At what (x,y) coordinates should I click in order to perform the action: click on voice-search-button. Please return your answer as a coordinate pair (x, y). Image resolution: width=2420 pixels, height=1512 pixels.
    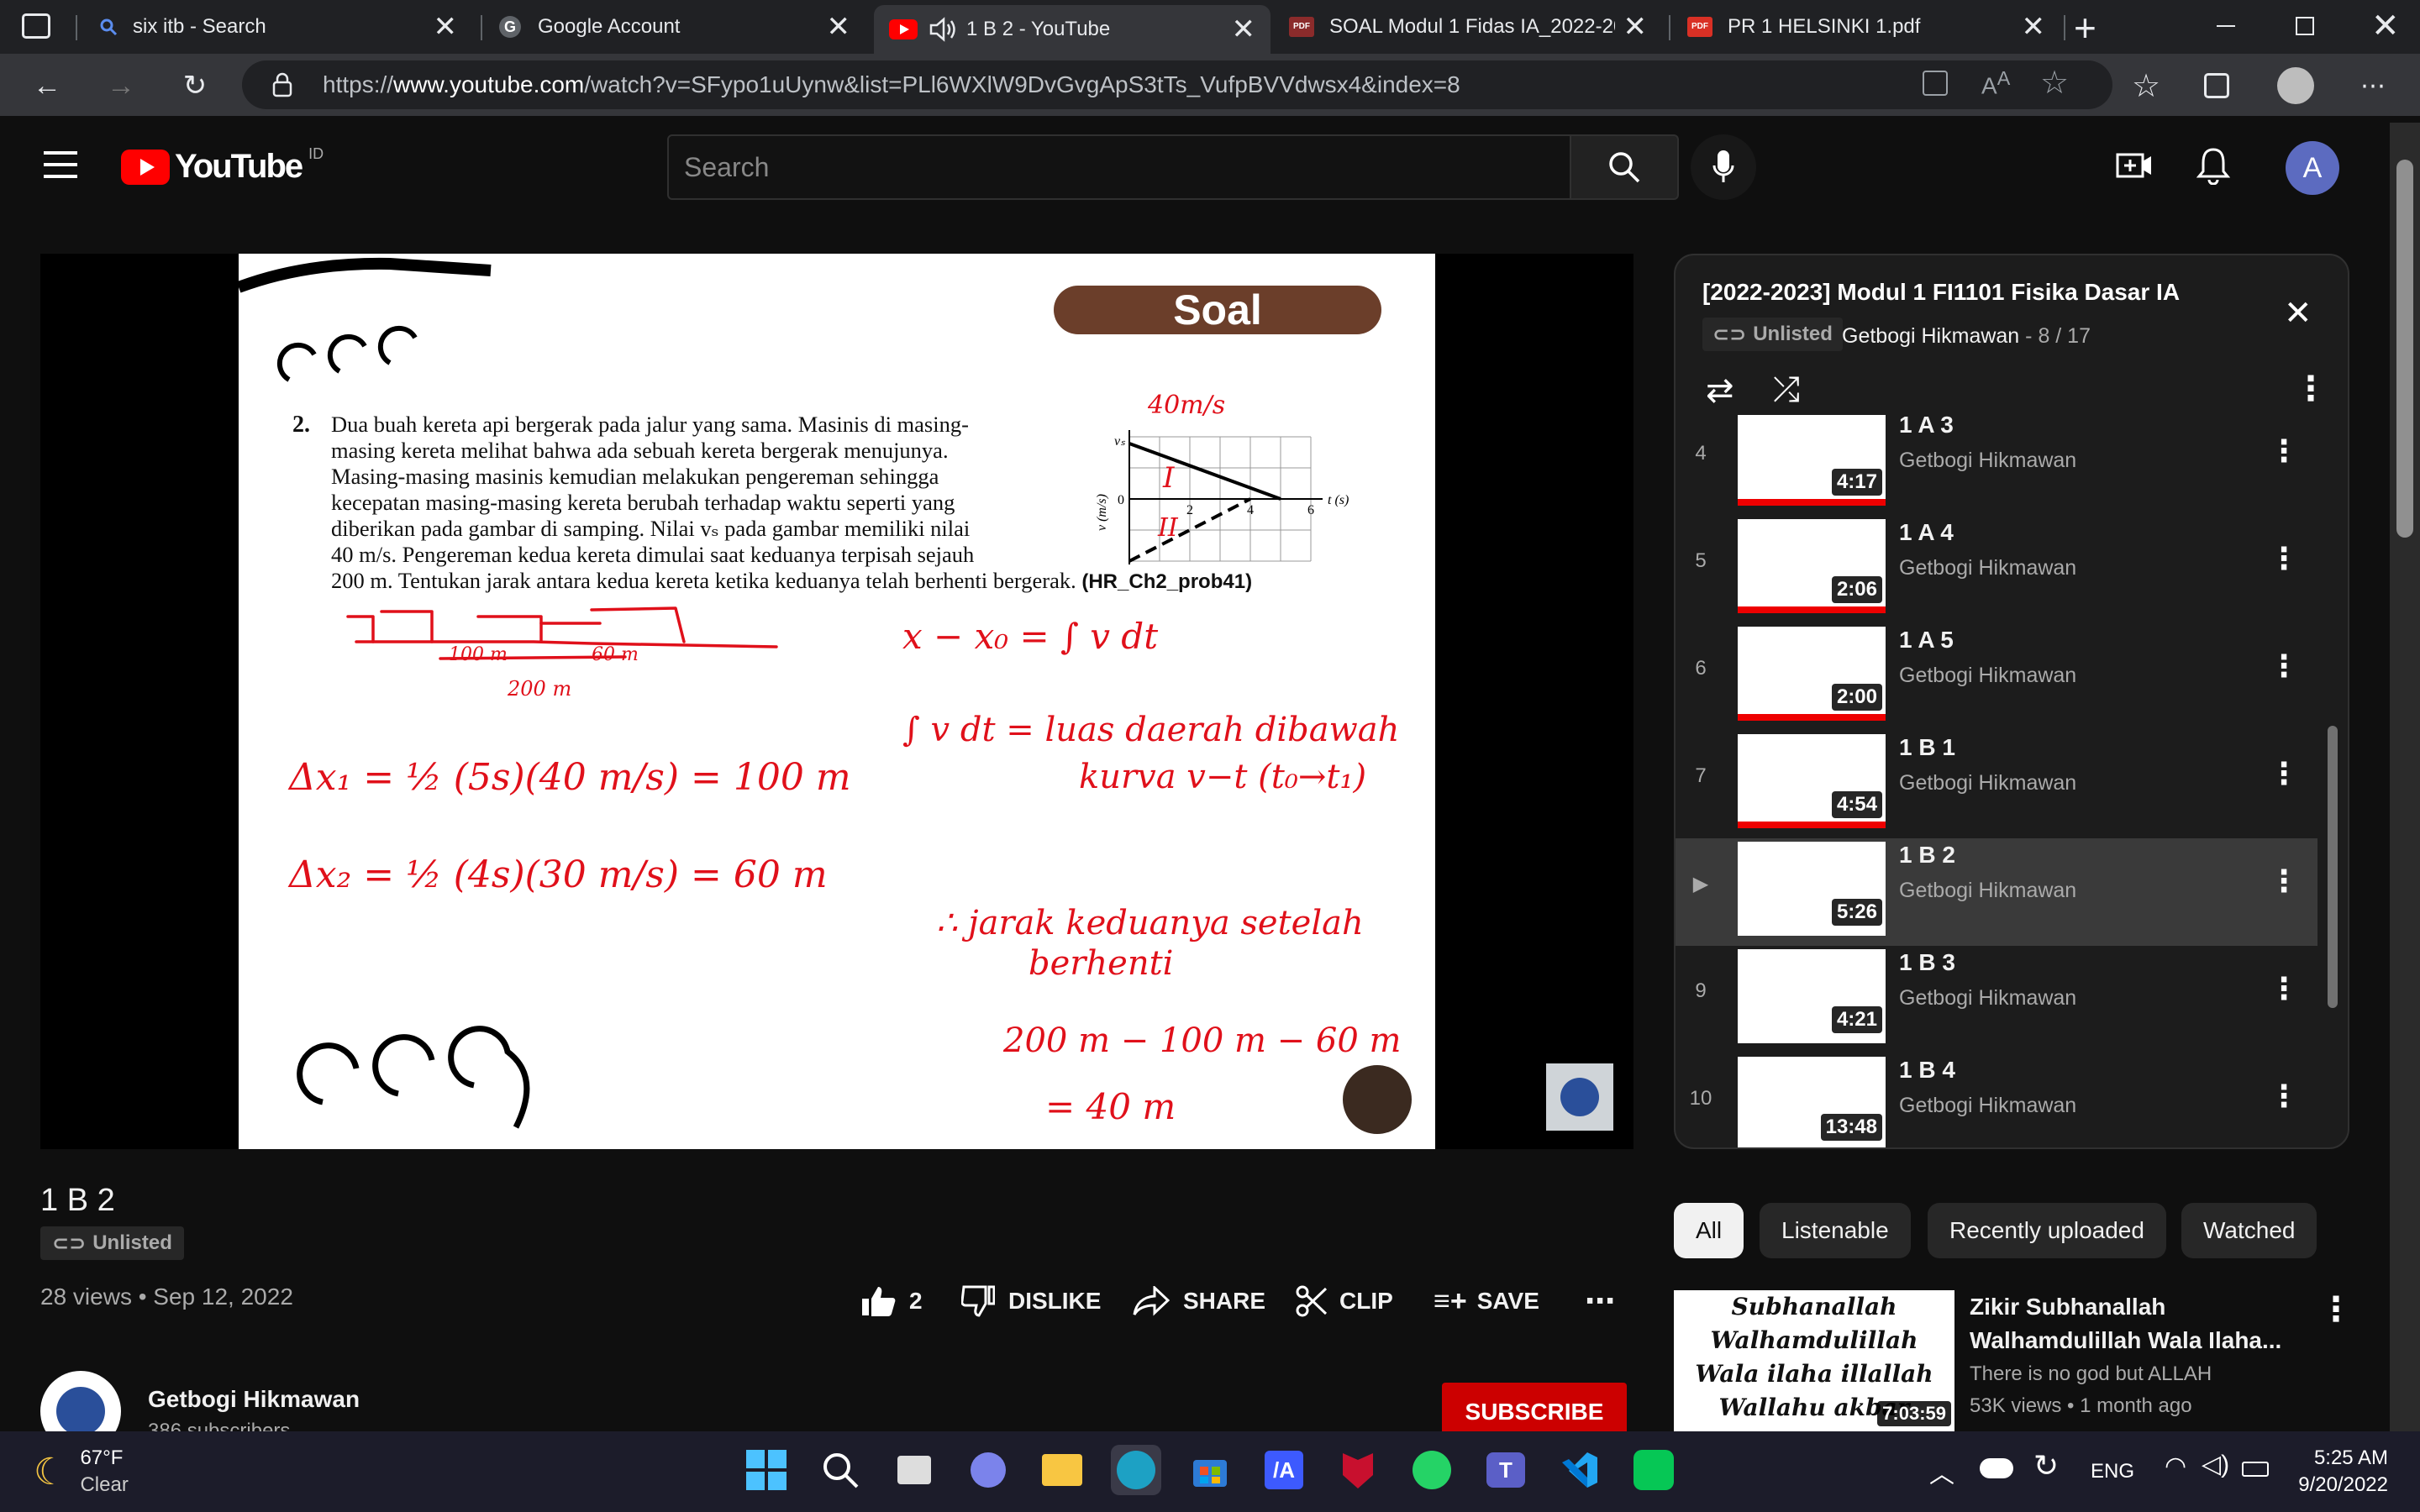
    Looking at the image, I should click on (1724, 167).